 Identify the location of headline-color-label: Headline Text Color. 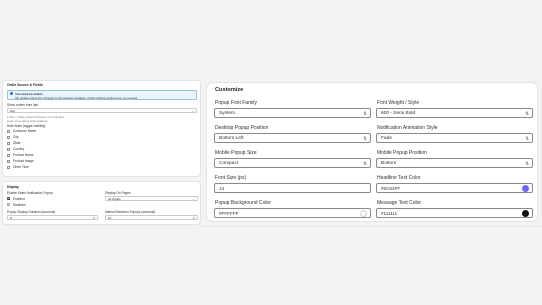
(399, 178).